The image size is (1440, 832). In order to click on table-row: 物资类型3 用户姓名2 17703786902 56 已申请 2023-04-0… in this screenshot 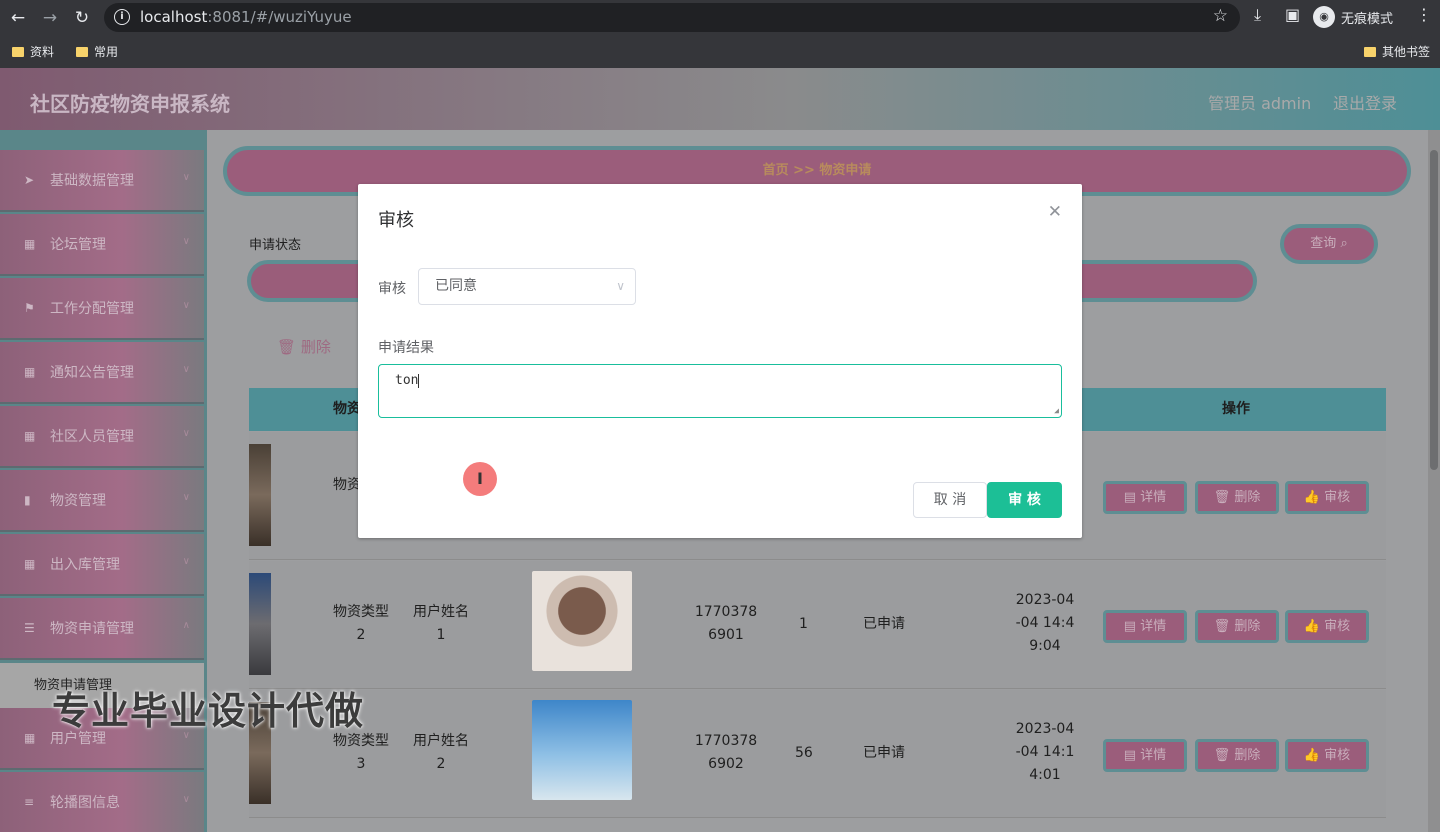, I will do `click(817, 754)`.